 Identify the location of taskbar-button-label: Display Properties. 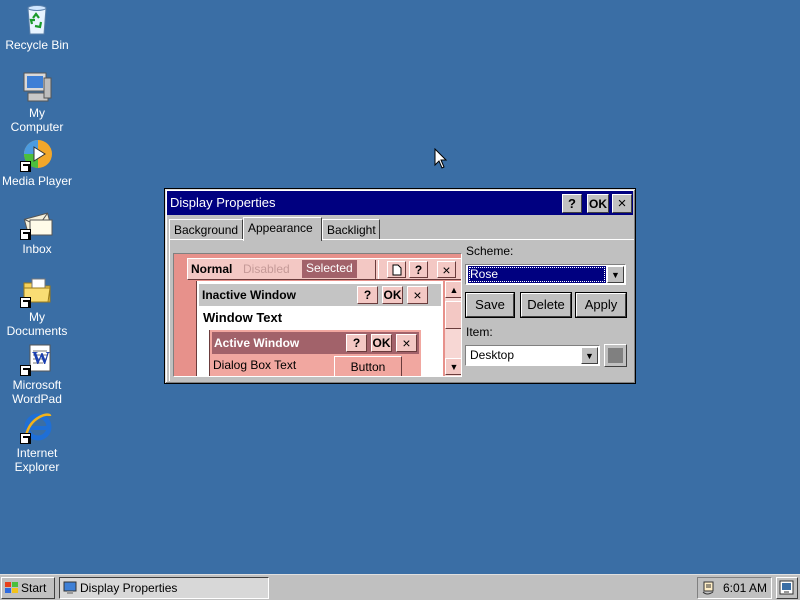
(129, 588).